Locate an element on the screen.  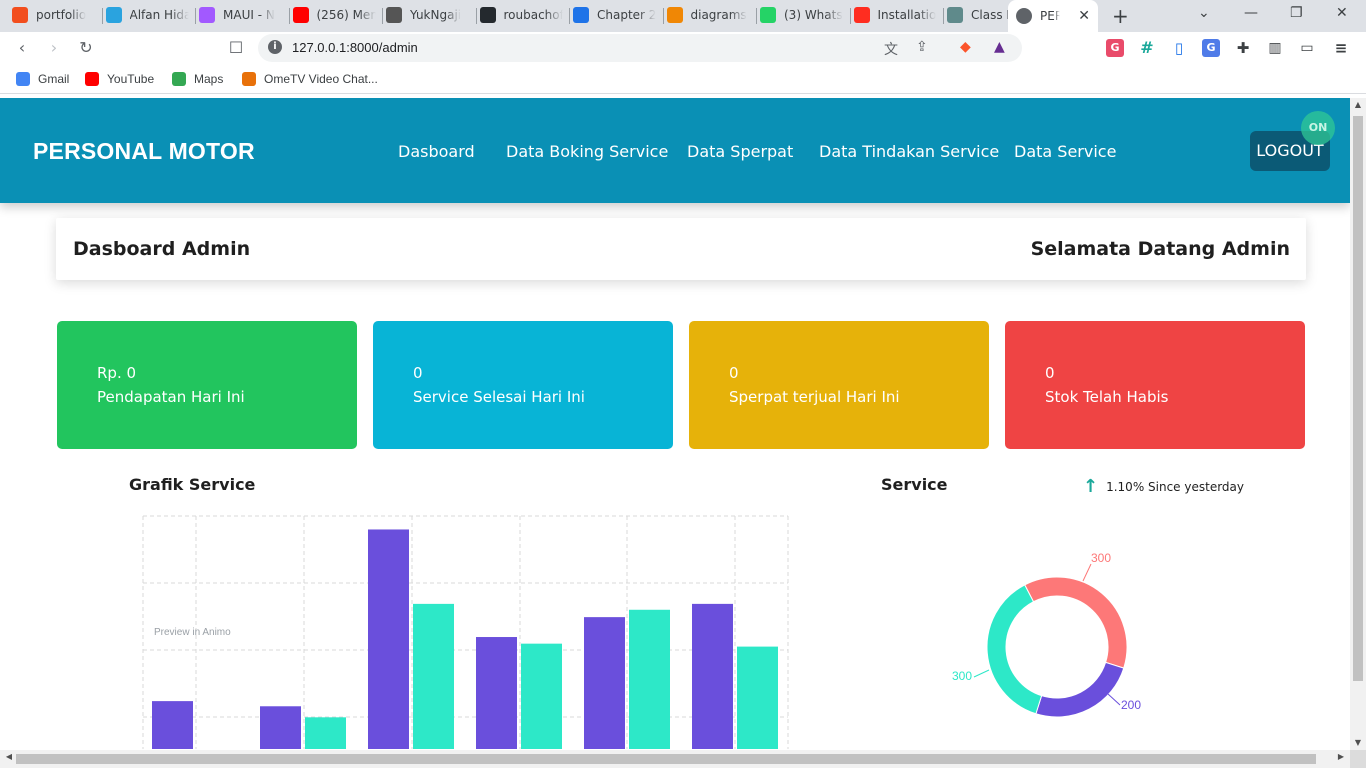
reload-button: ↻ is located at coordinates (86, 48).